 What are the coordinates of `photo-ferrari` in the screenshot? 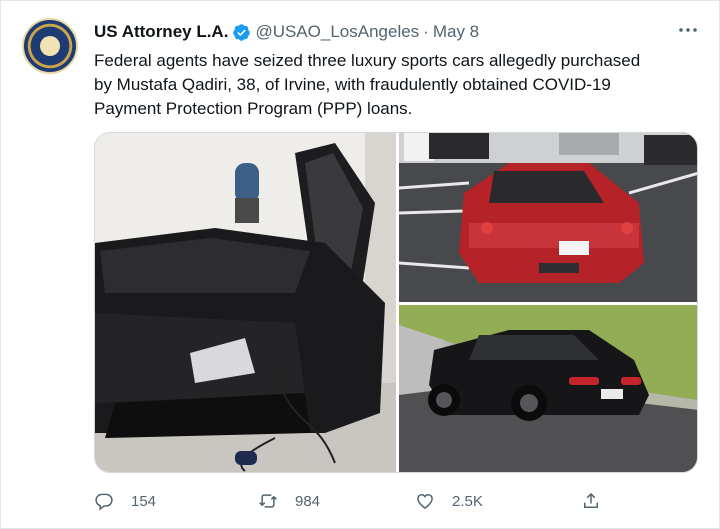 It's located at (548, 217).